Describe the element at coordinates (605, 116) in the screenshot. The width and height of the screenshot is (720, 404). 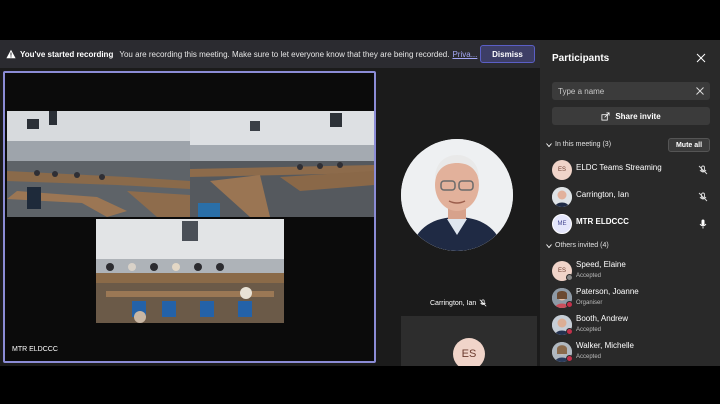
I see `share-icon` at that location.